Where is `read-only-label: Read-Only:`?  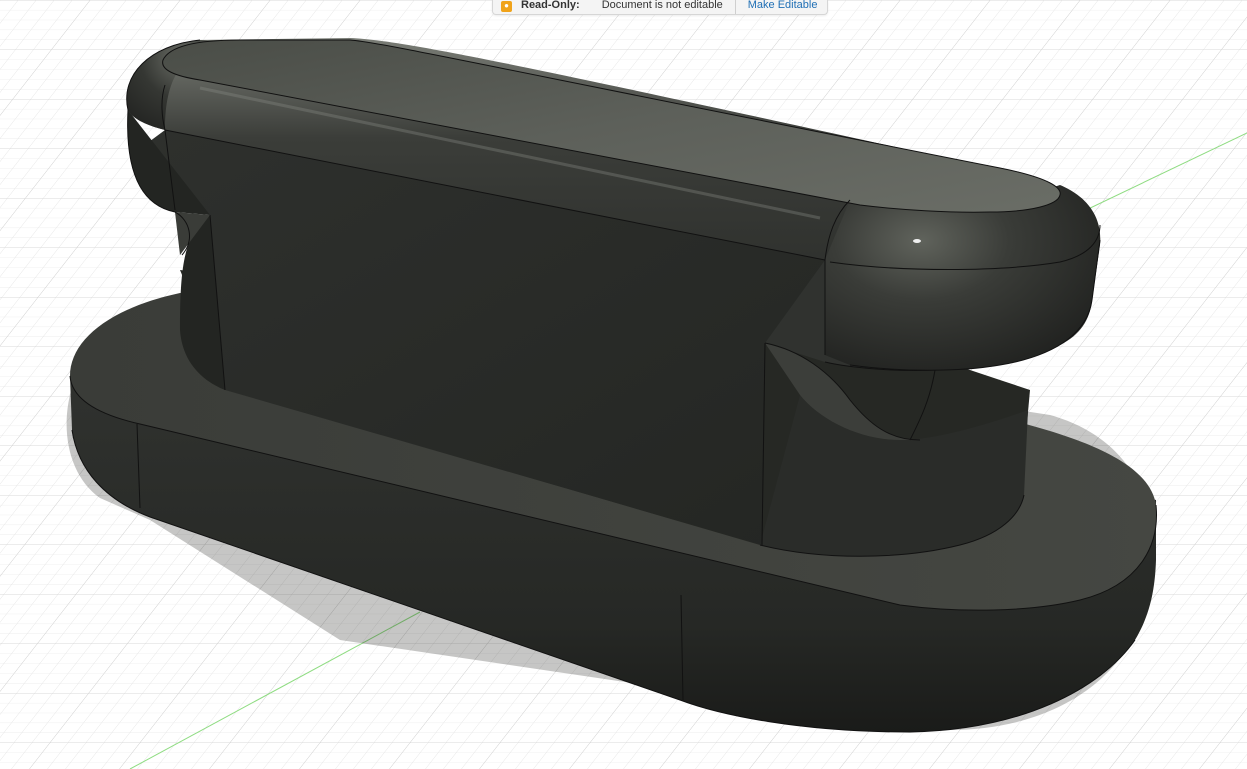
read-only-label: Read-Only: is located at coordinates (550, 5).